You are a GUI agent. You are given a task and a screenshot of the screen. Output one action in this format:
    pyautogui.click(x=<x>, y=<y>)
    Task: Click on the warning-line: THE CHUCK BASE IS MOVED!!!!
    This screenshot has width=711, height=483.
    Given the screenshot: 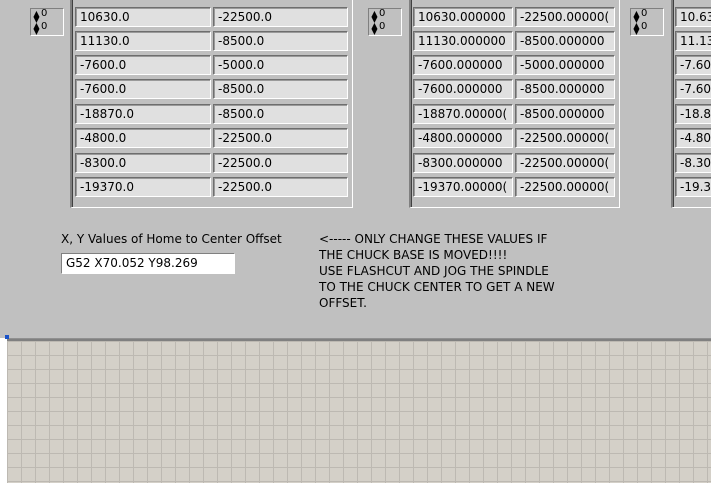 What is the action you would take?
    pyautogui.click(x=413, y=255)
    